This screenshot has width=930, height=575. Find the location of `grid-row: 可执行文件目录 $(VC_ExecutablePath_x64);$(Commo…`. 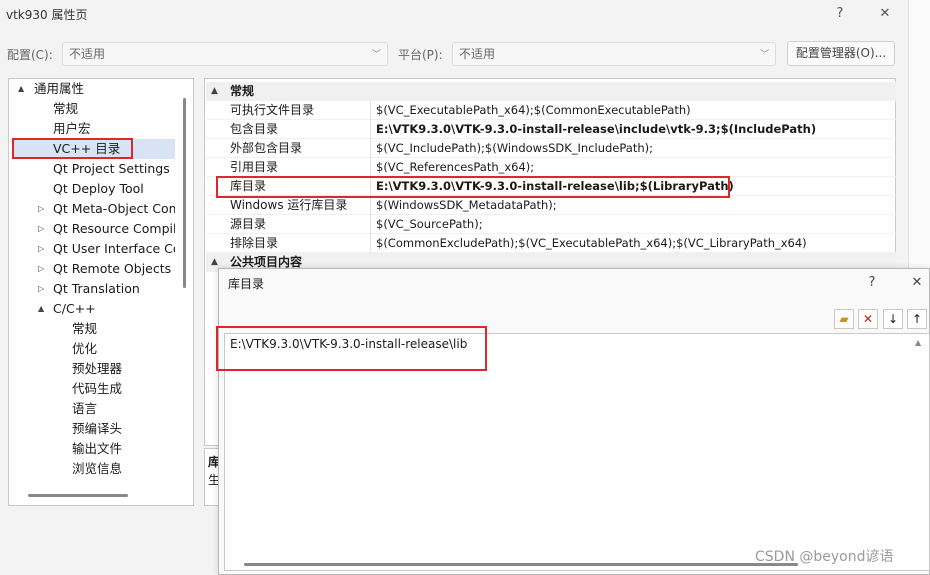

grid-row: 可执行文件目录 $(VC_ExecutablePath_x64);$(Commo… is located at coordinates (551, 110).